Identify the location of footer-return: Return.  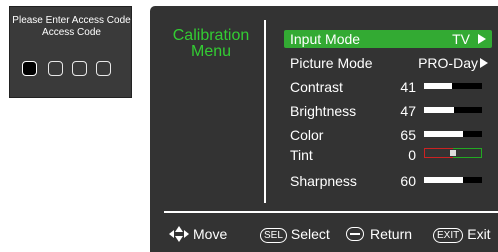
(379, 234).